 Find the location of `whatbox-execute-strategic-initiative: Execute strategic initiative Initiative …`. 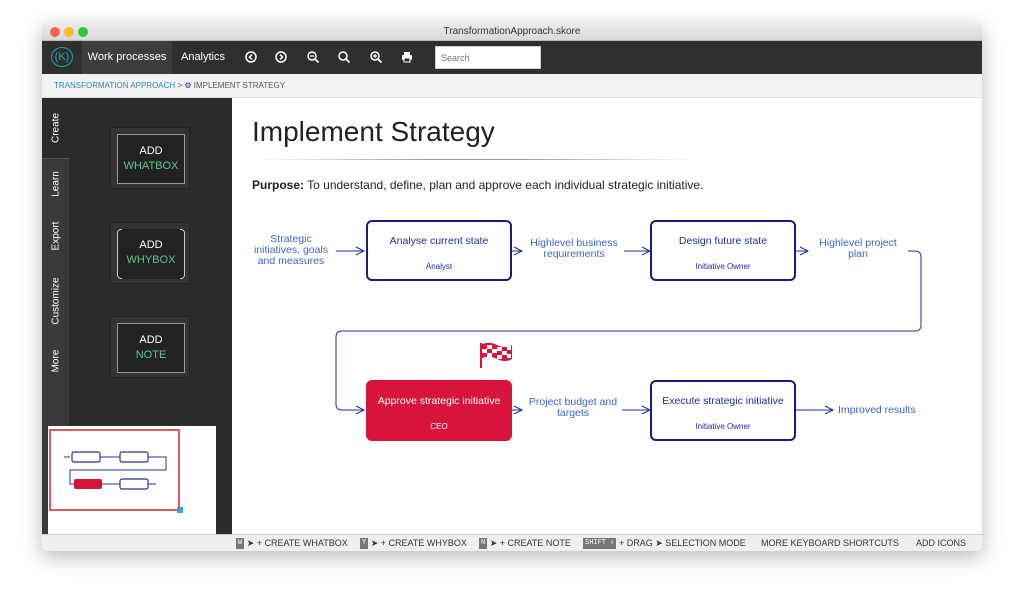

whatbox-execute-strategic-initiative: Execute strategic initiative Initiative … is located at coordinates (723, 410).